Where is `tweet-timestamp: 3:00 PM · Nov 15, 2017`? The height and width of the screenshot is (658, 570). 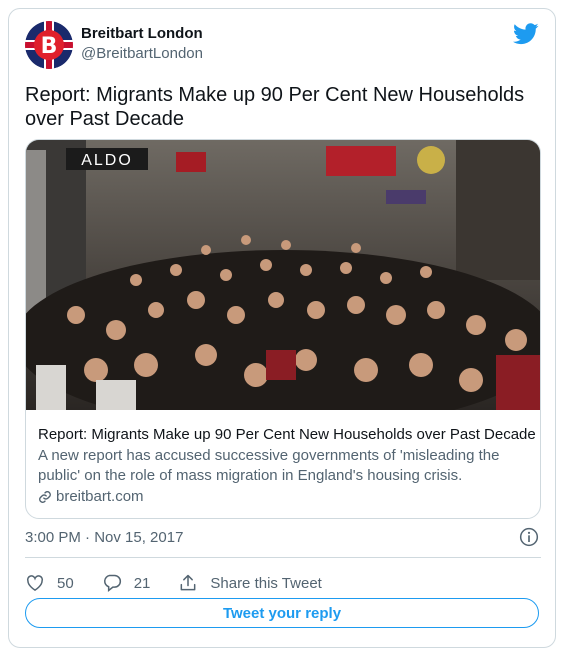
tweet-timestamp: 3:00 PM · Nov 15, 2017 is located at coordinates (104, 537).